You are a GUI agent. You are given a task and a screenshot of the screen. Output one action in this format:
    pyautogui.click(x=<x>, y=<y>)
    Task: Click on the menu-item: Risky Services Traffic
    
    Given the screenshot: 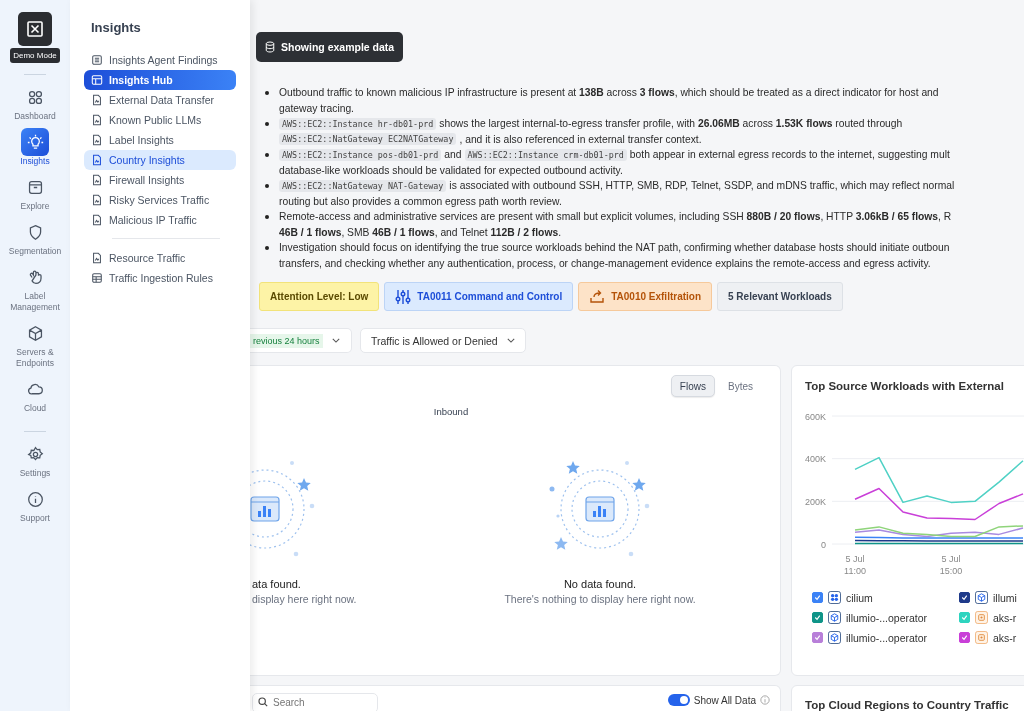 What is the action you would take?
    pyautogui.click(x=160, y=200)
    